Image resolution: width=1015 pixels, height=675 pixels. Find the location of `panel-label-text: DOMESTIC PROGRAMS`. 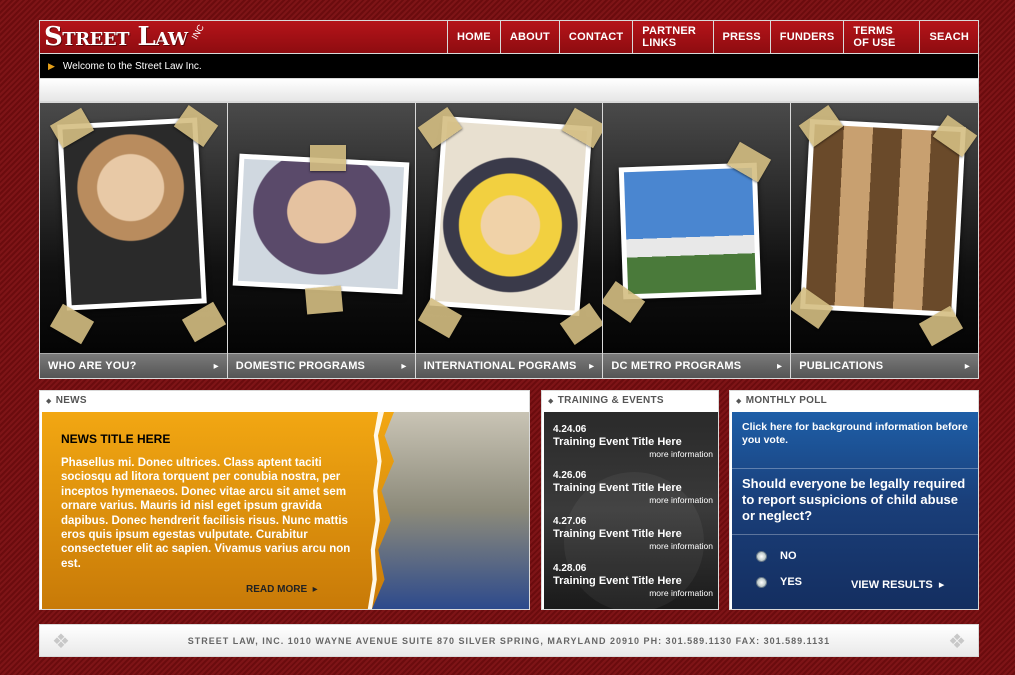

panel-label-text: DOMESTIC PROGRAMS is located at coordinates (300, 366).